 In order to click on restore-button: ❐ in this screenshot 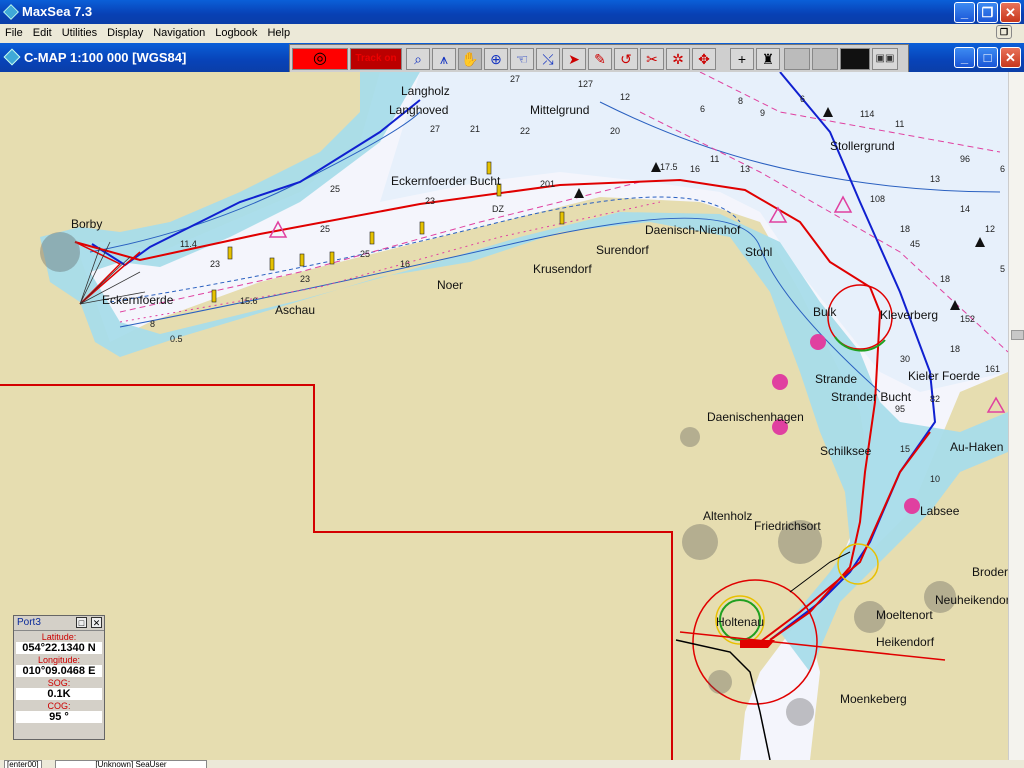, I will do `click(987, 12)`.